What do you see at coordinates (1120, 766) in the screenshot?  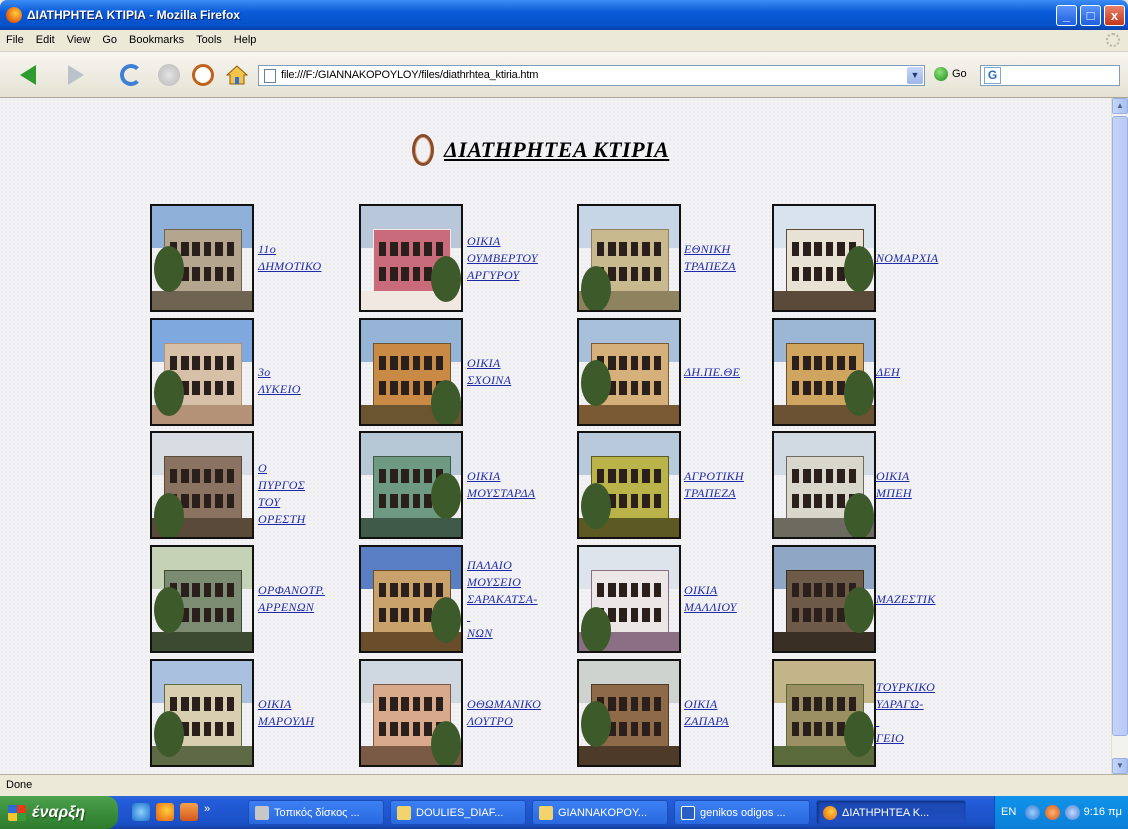 I see `scroll-down-icon: ▼` at bounding box center [1120, 766].